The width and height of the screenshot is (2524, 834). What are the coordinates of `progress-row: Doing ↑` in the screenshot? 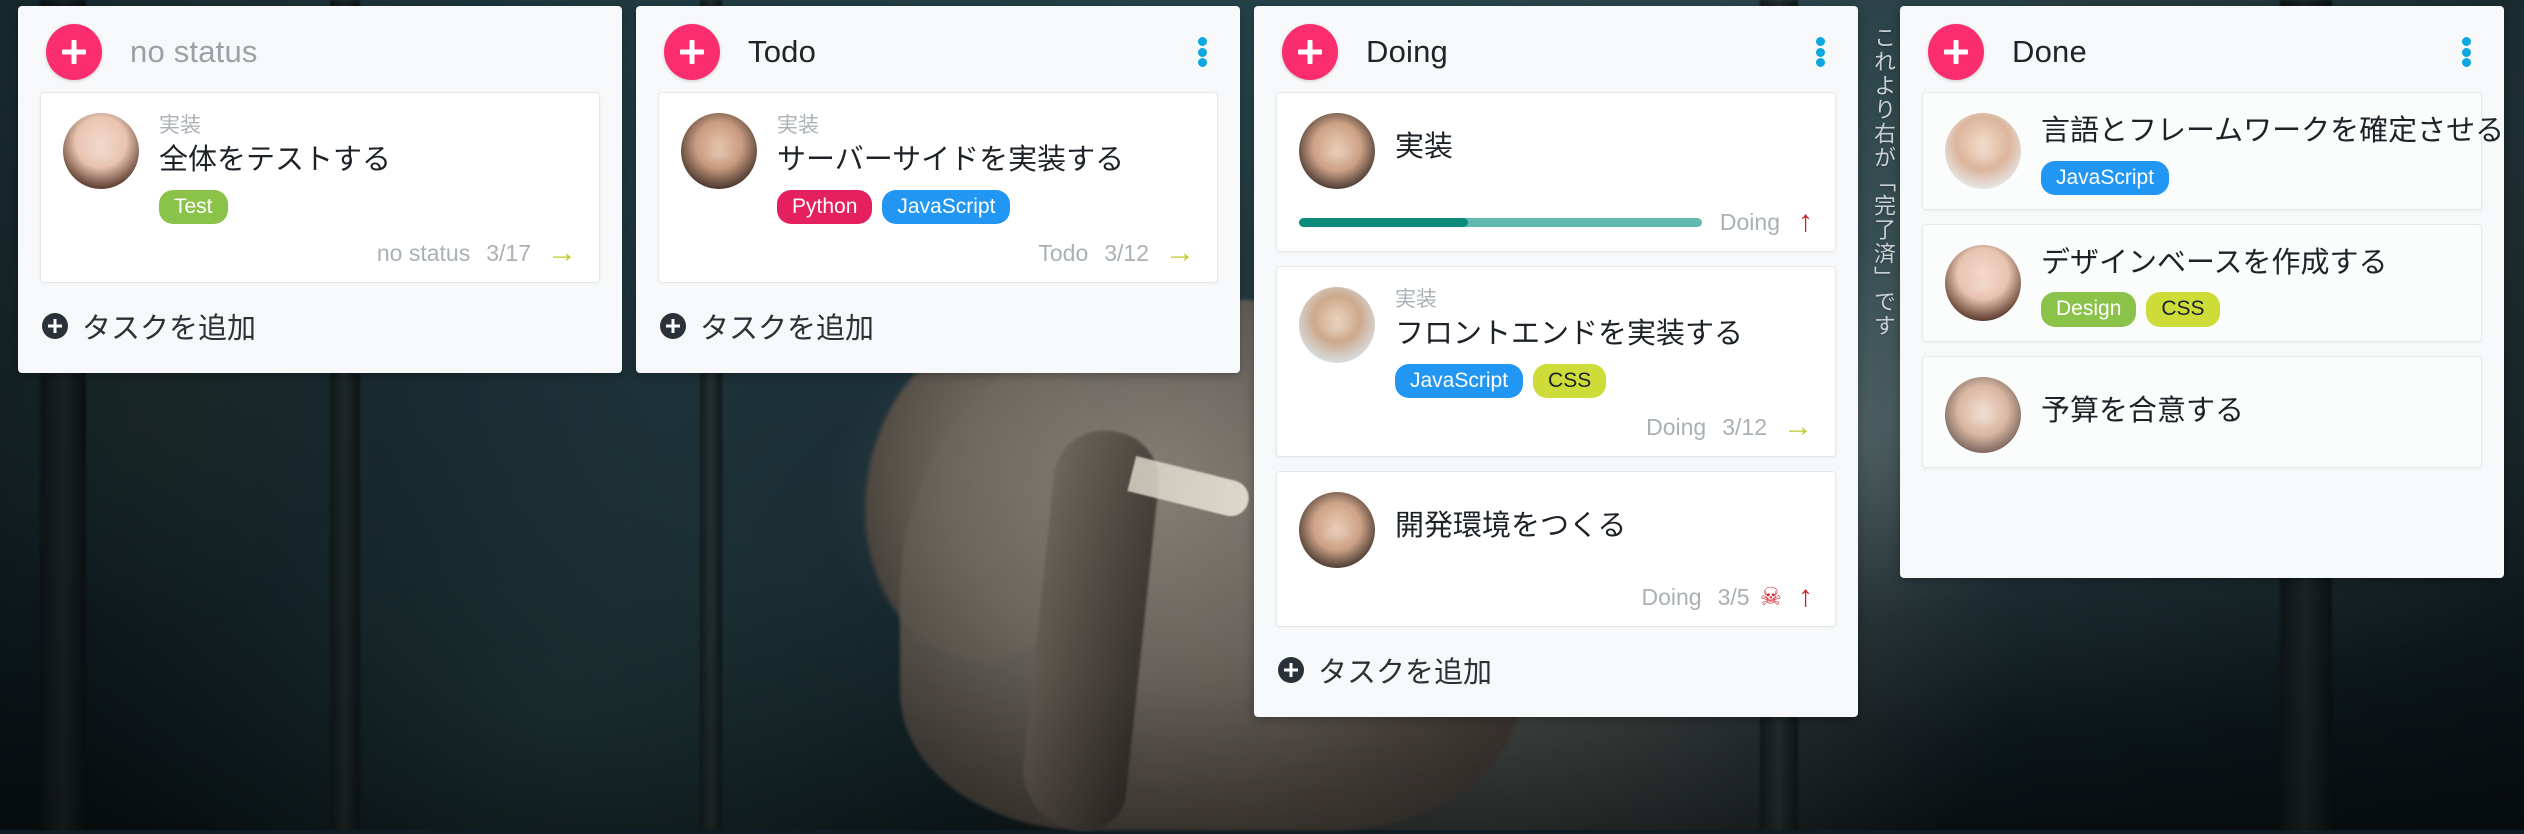 It's located at (1556, 222).